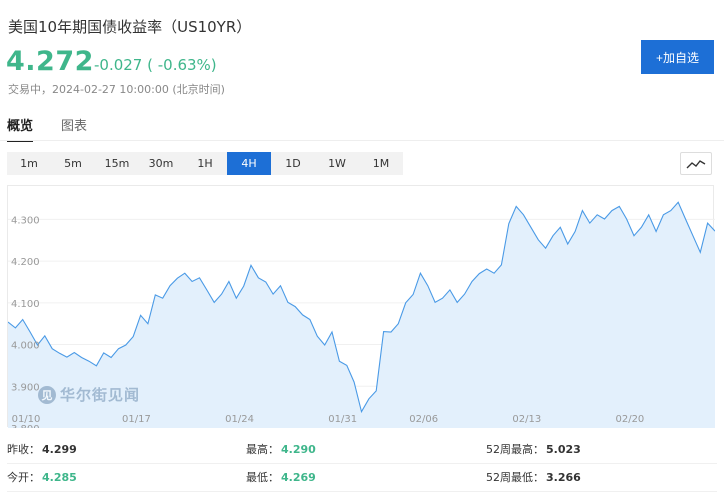 The height and width of the screenshot is (495, 724). Describe the element at coordinates (262, 449) in the screenshot. I see `stat-label: 最高：` at that location.